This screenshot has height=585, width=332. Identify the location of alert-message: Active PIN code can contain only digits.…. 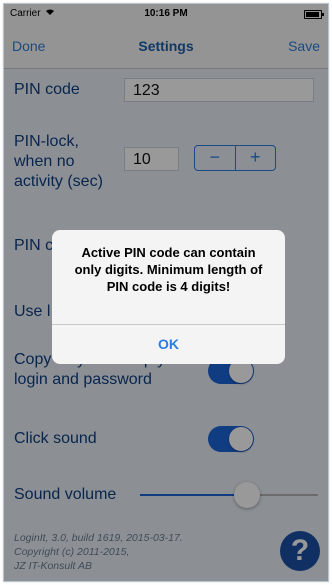
(168, 269).